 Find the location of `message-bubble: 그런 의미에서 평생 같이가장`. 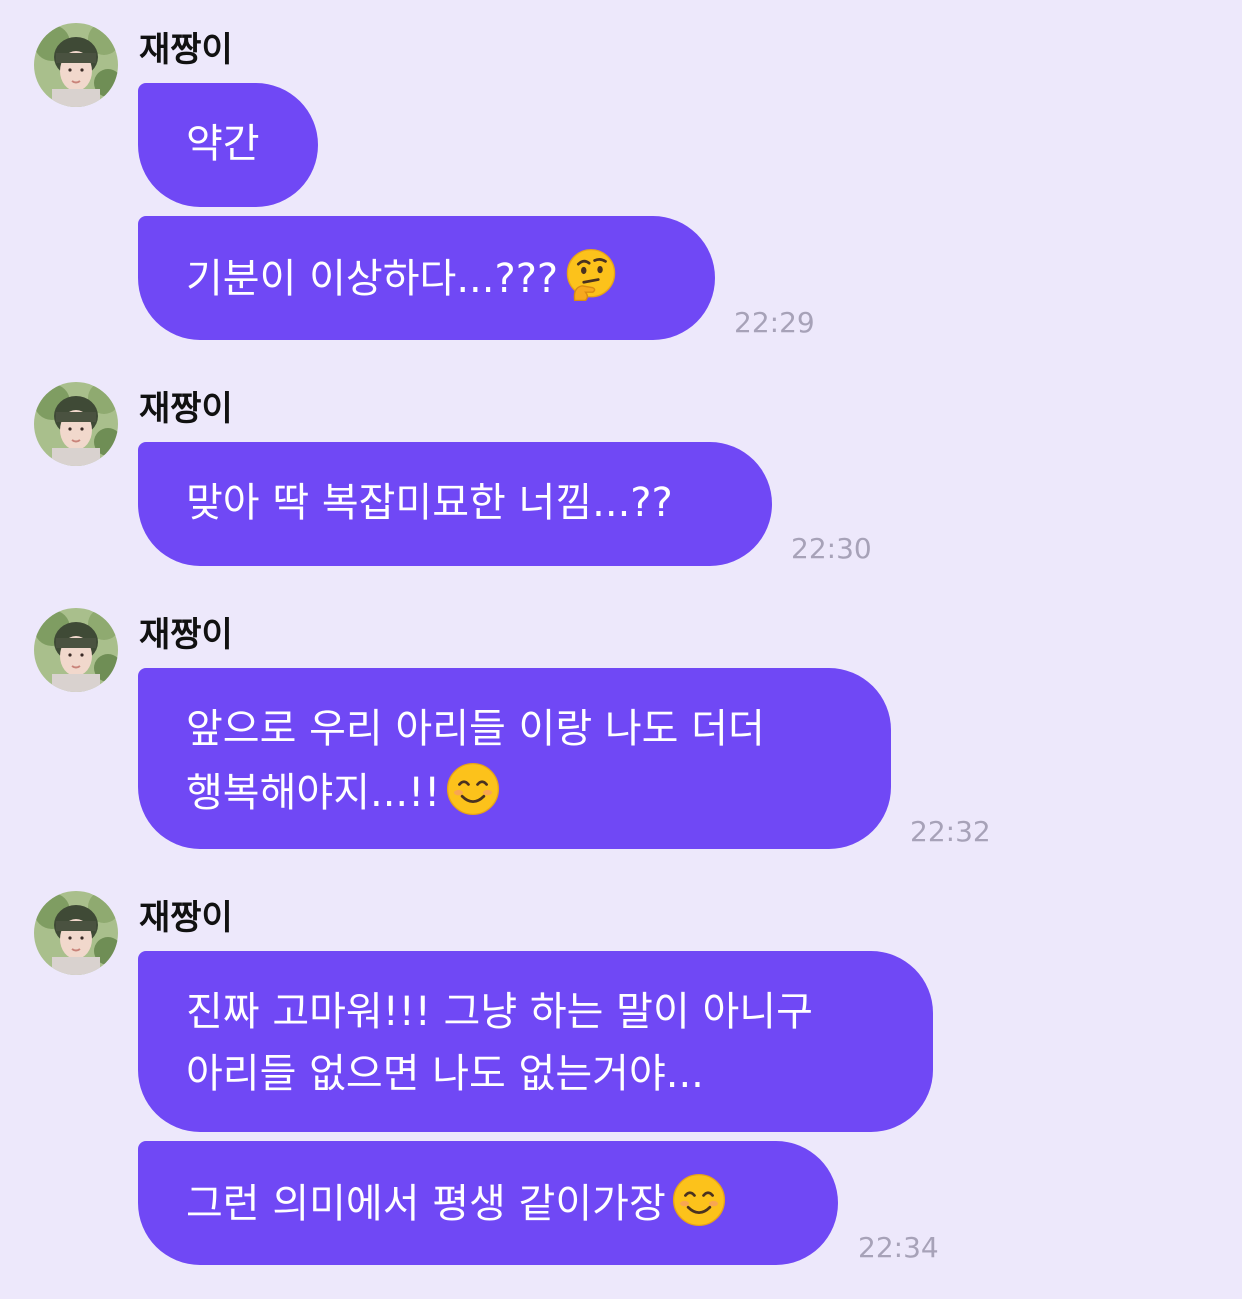

message-bubble: 그런 의미에서 평생 같이가장 is located at coordinates (488, 1203).